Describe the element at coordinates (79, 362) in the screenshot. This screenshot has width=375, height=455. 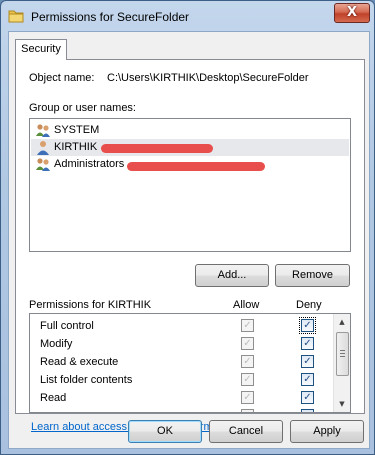
I see `permission-name: Read & execute` at that location.